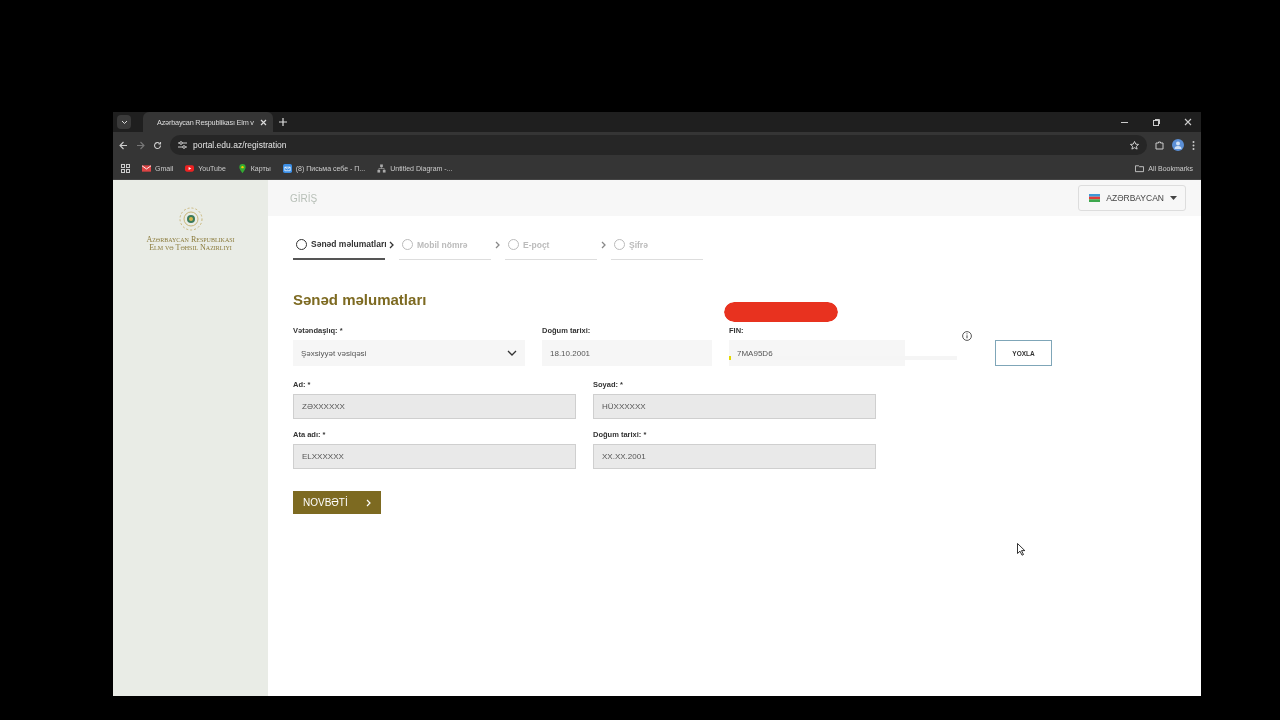  I want to click on play-icon, so click(190, 168).